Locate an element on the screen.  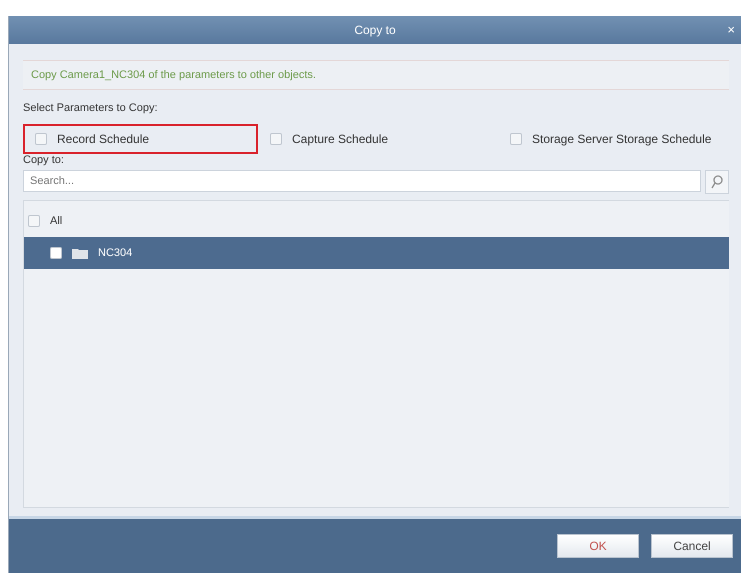
section-label: Copy to: is located at coordinates (44, 160).